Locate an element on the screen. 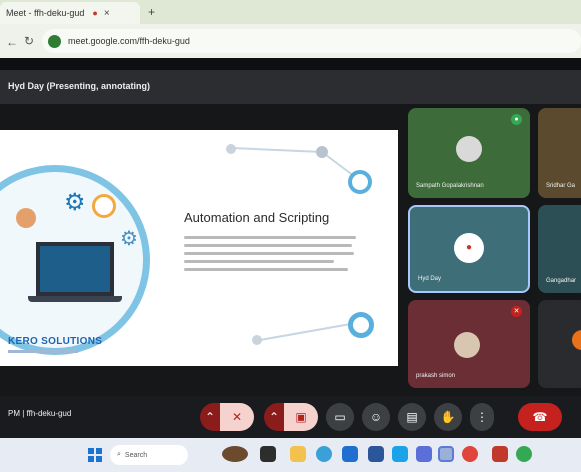  participant-tile: Gangadhar is located at coordinates (559, 249).